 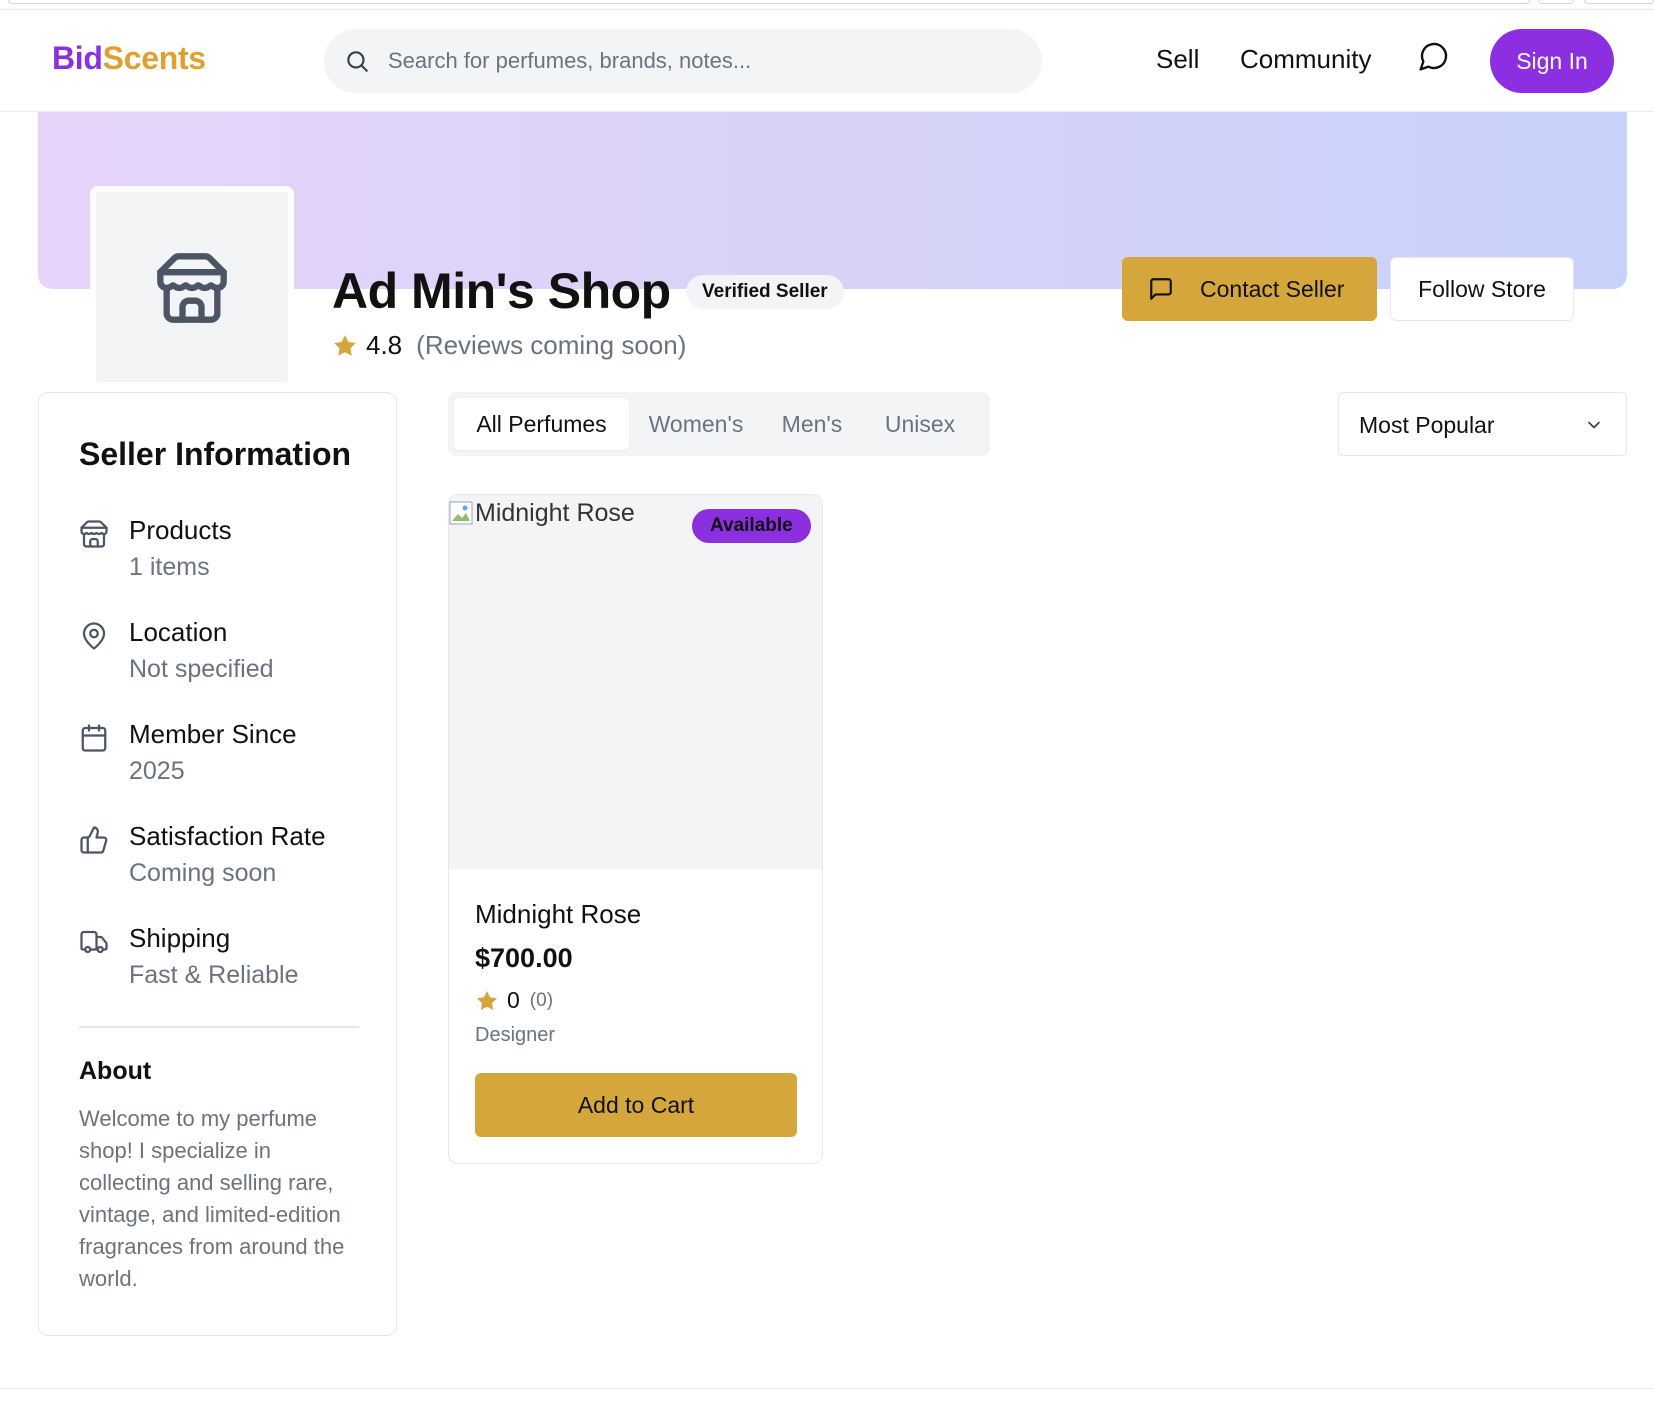 I want to click on product-rating-value: 0, so click(x=513, y=1000).